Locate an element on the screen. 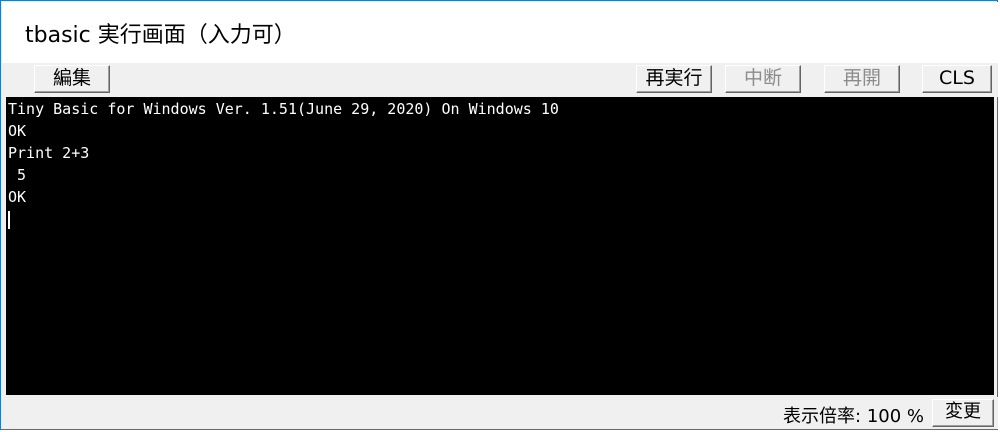  break-button: 中断 is located at coordinates (763, 79).